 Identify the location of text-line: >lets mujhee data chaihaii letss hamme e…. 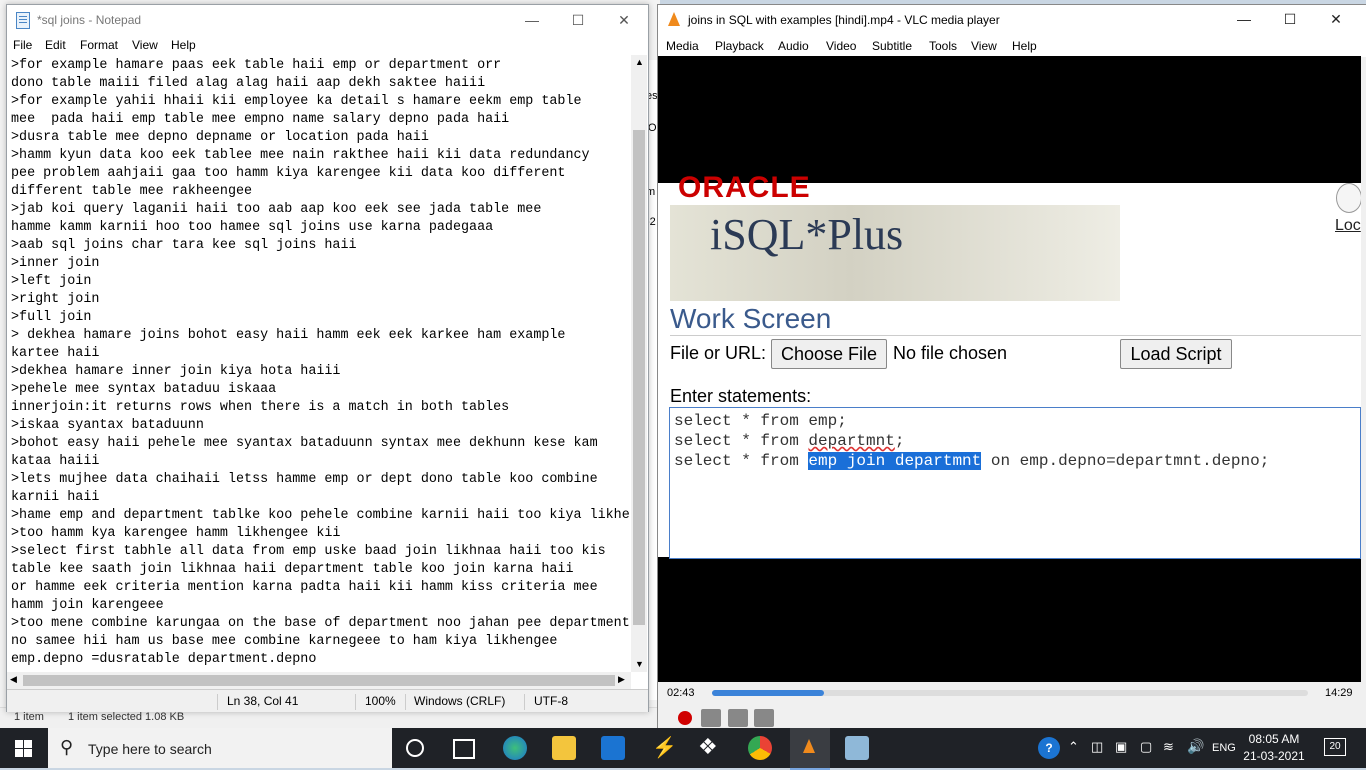
(304, 479).